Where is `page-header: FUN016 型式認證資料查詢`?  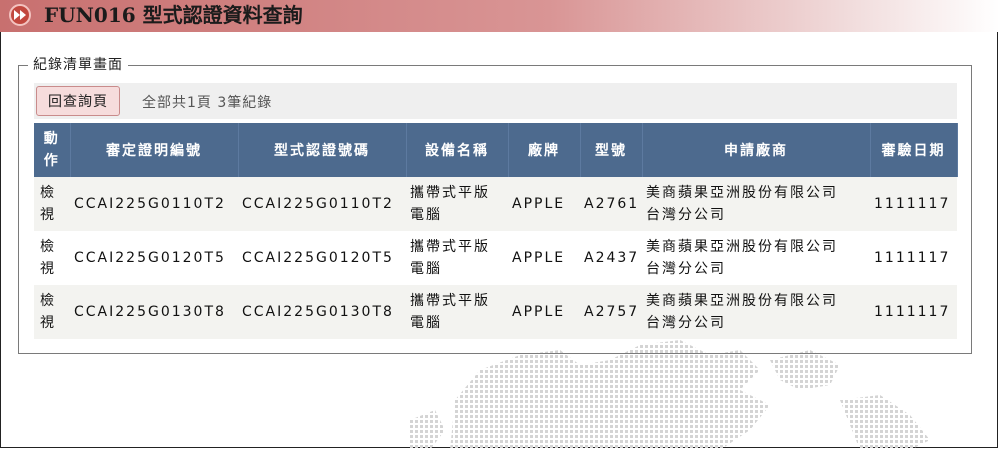 page-header: FUN016 型式認證資料查詢 is located at coordinates (500, 16).